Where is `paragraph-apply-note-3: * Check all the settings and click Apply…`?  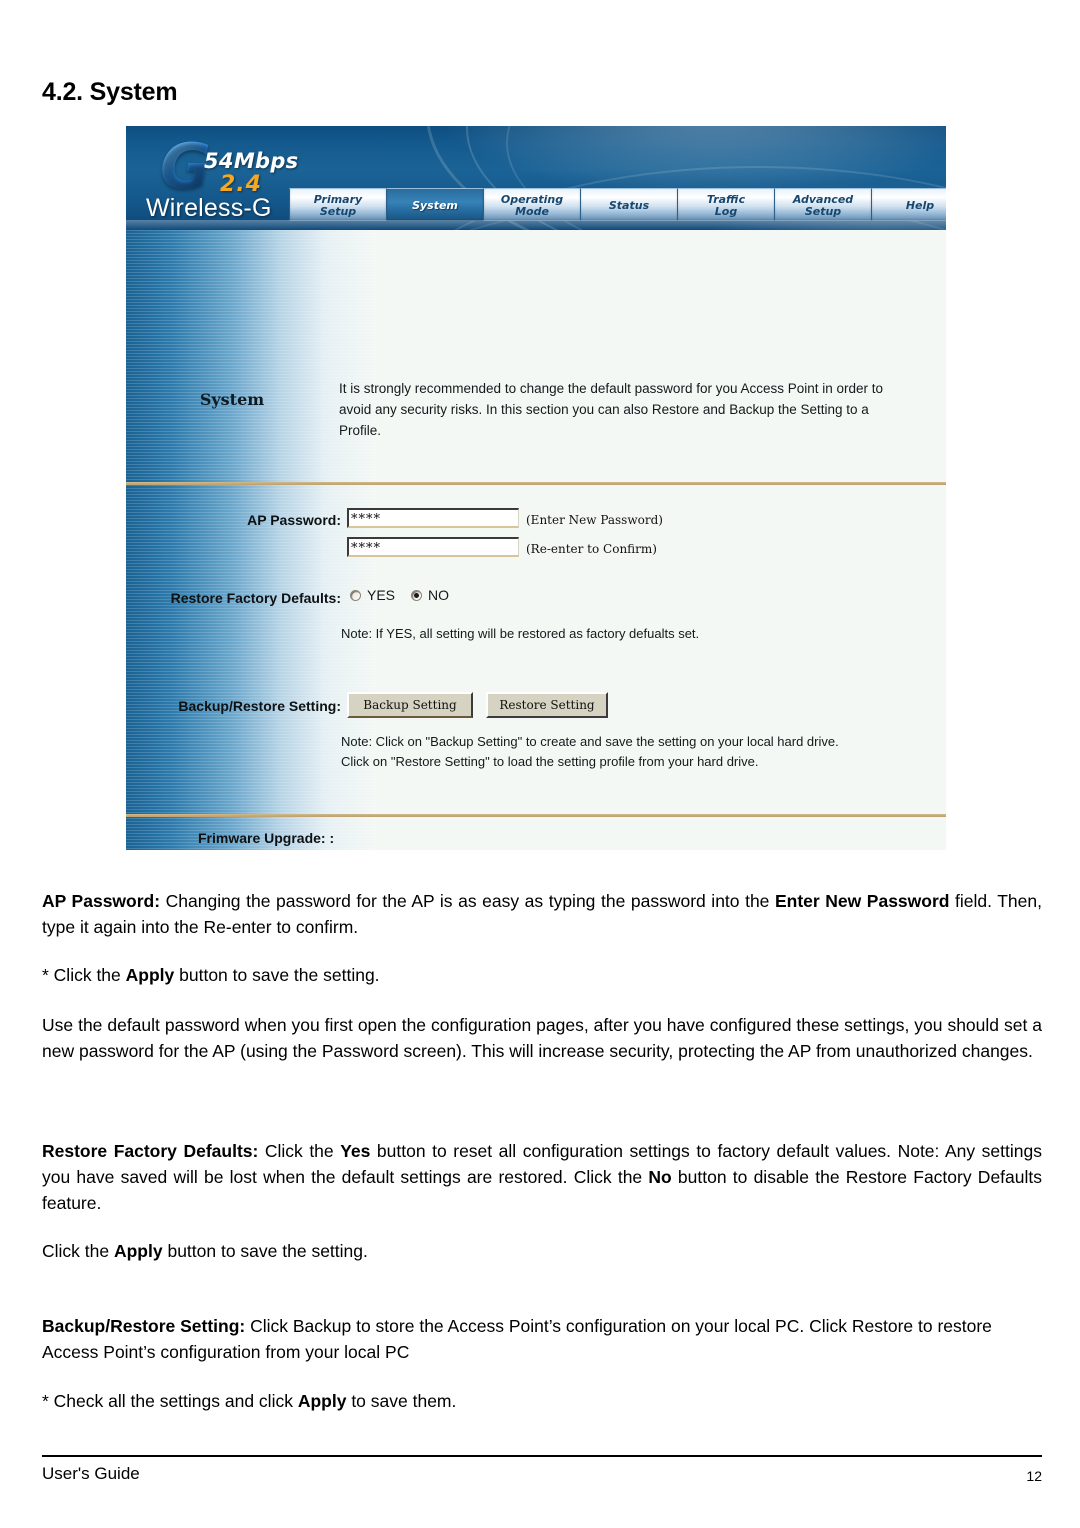 paragraph-apply-note-3: * Check all the settings and click Apply… is located at coordinates (542, 1401).